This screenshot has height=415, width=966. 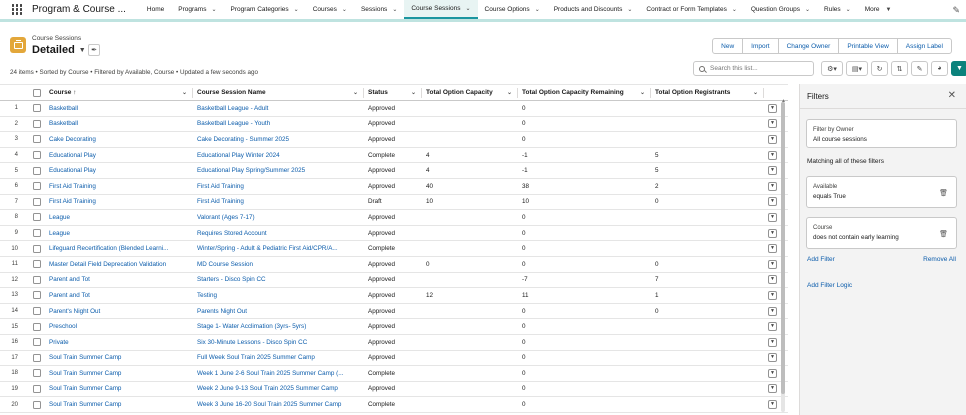 I want to click on session-link: Cake Decorating - Summer 2025, so click(x=243, y=139).